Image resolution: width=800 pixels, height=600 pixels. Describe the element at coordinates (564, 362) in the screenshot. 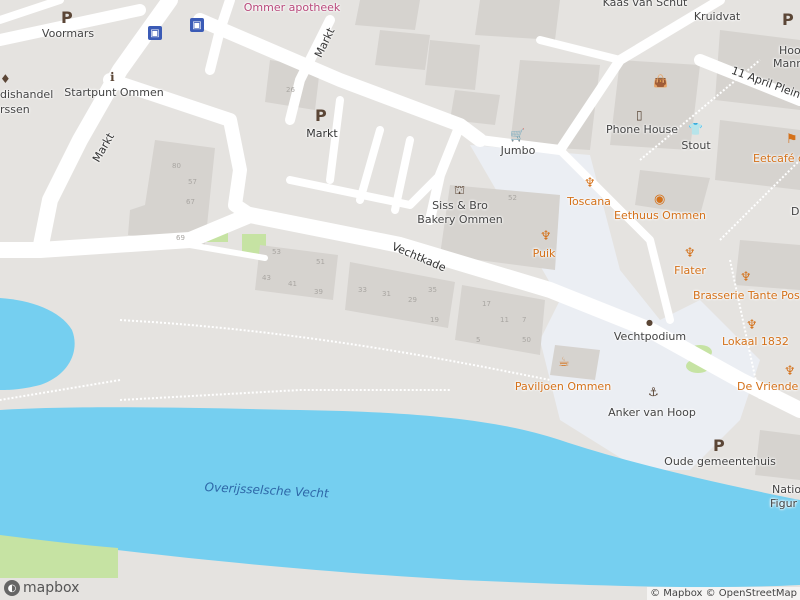

I see `restaurant-icon: ☕` at that location.